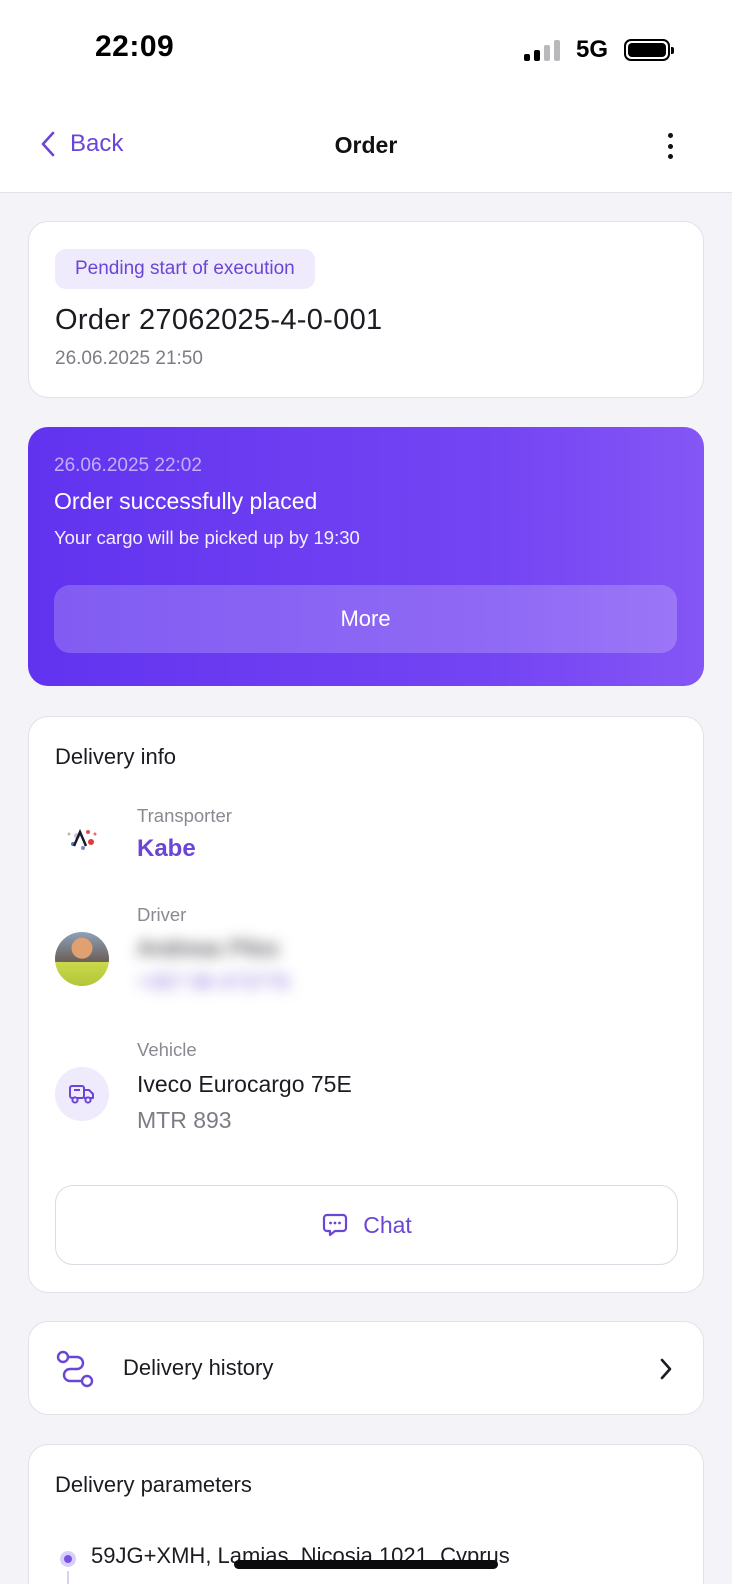 Image resolution: width=732 pixels, height=1584 pixels. I want to click on more-button: More, so click(365, 619).